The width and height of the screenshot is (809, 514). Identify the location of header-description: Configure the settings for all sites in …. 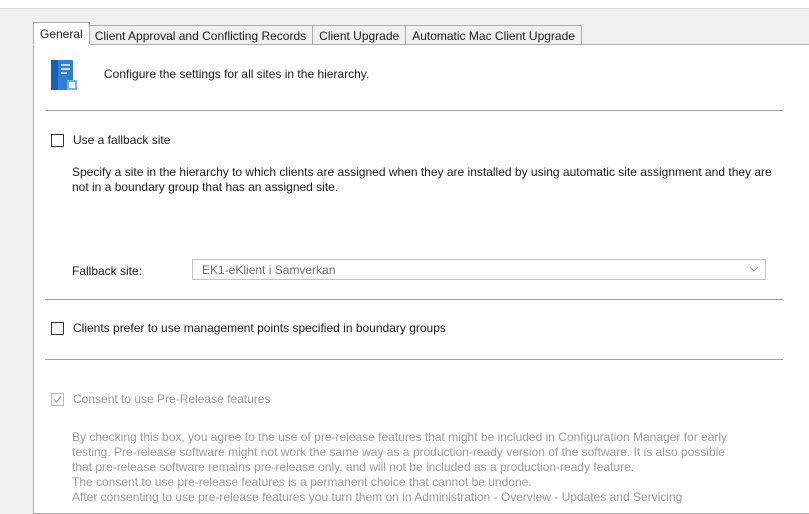
(237, 74).